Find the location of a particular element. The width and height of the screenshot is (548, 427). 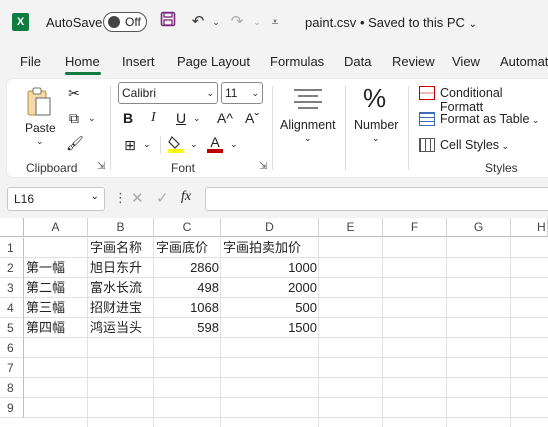

cell-c3: 498 is located at coordinates (187, 288).